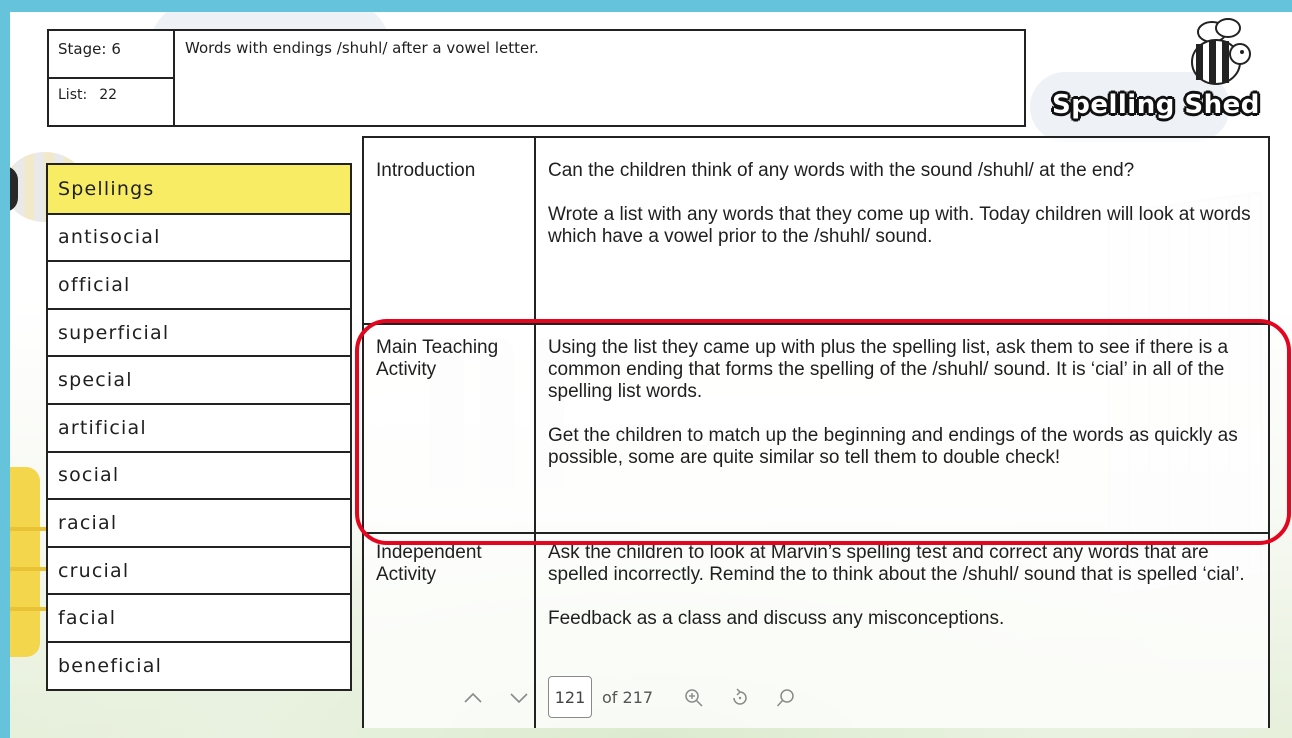 Image resolution: width=1292 pixels, height=738 pixels. What do you see at coordinates (740, 697) in the screenshot?
I see `rotate-icon` at bounding box center [740, 697].